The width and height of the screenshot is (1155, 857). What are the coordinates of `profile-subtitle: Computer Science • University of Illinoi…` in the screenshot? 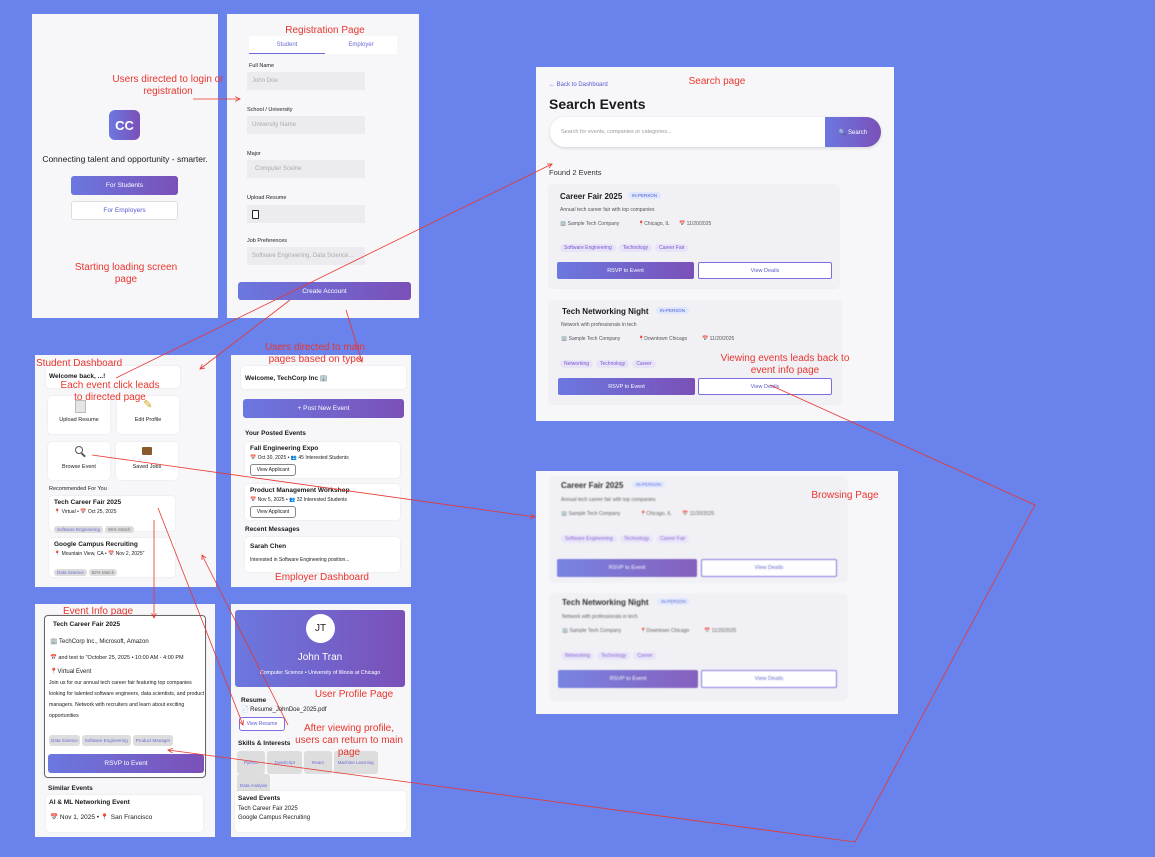 It's located at (320, 673).